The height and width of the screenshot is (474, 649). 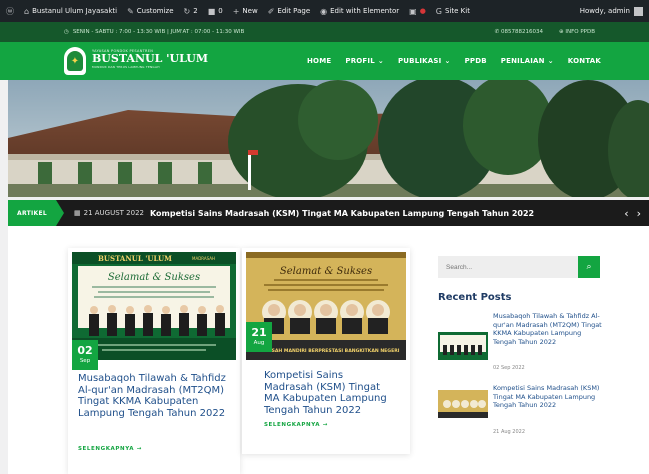 What do you see at coordinates (195, 11) in the screenshot?
I see `updates-count: 2` at bounding box center [195, 11].